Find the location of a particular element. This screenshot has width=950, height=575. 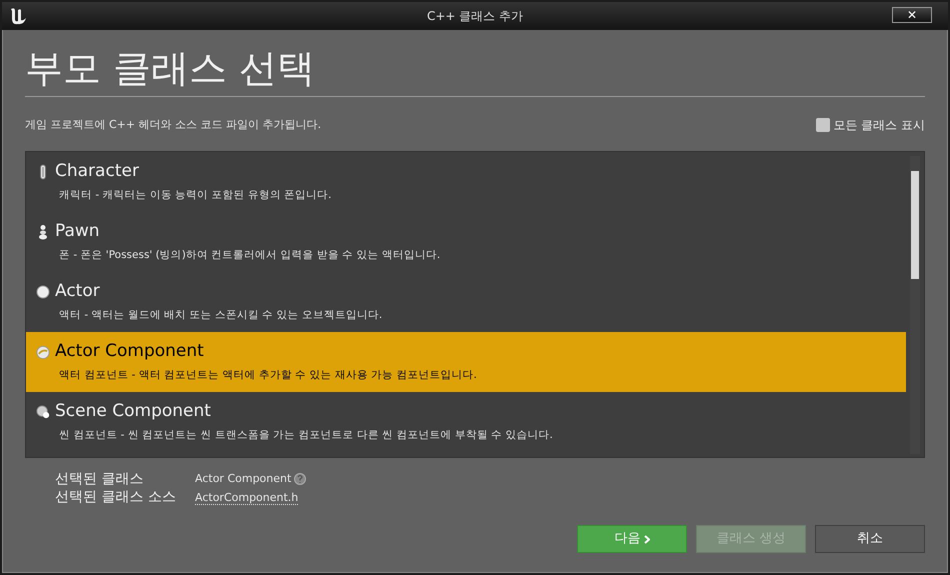

show-all-checkbox is located at coordinates (823, 125).